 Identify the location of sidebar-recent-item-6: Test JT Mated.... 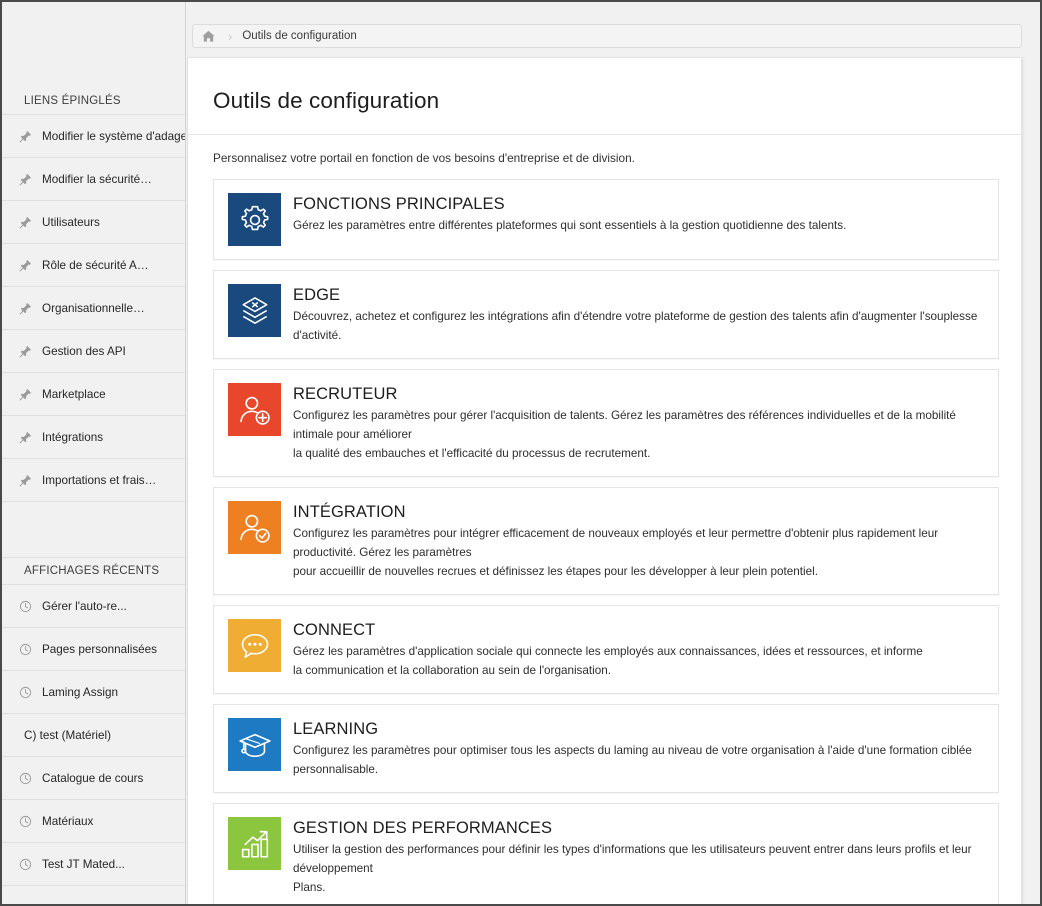
(93, 864).